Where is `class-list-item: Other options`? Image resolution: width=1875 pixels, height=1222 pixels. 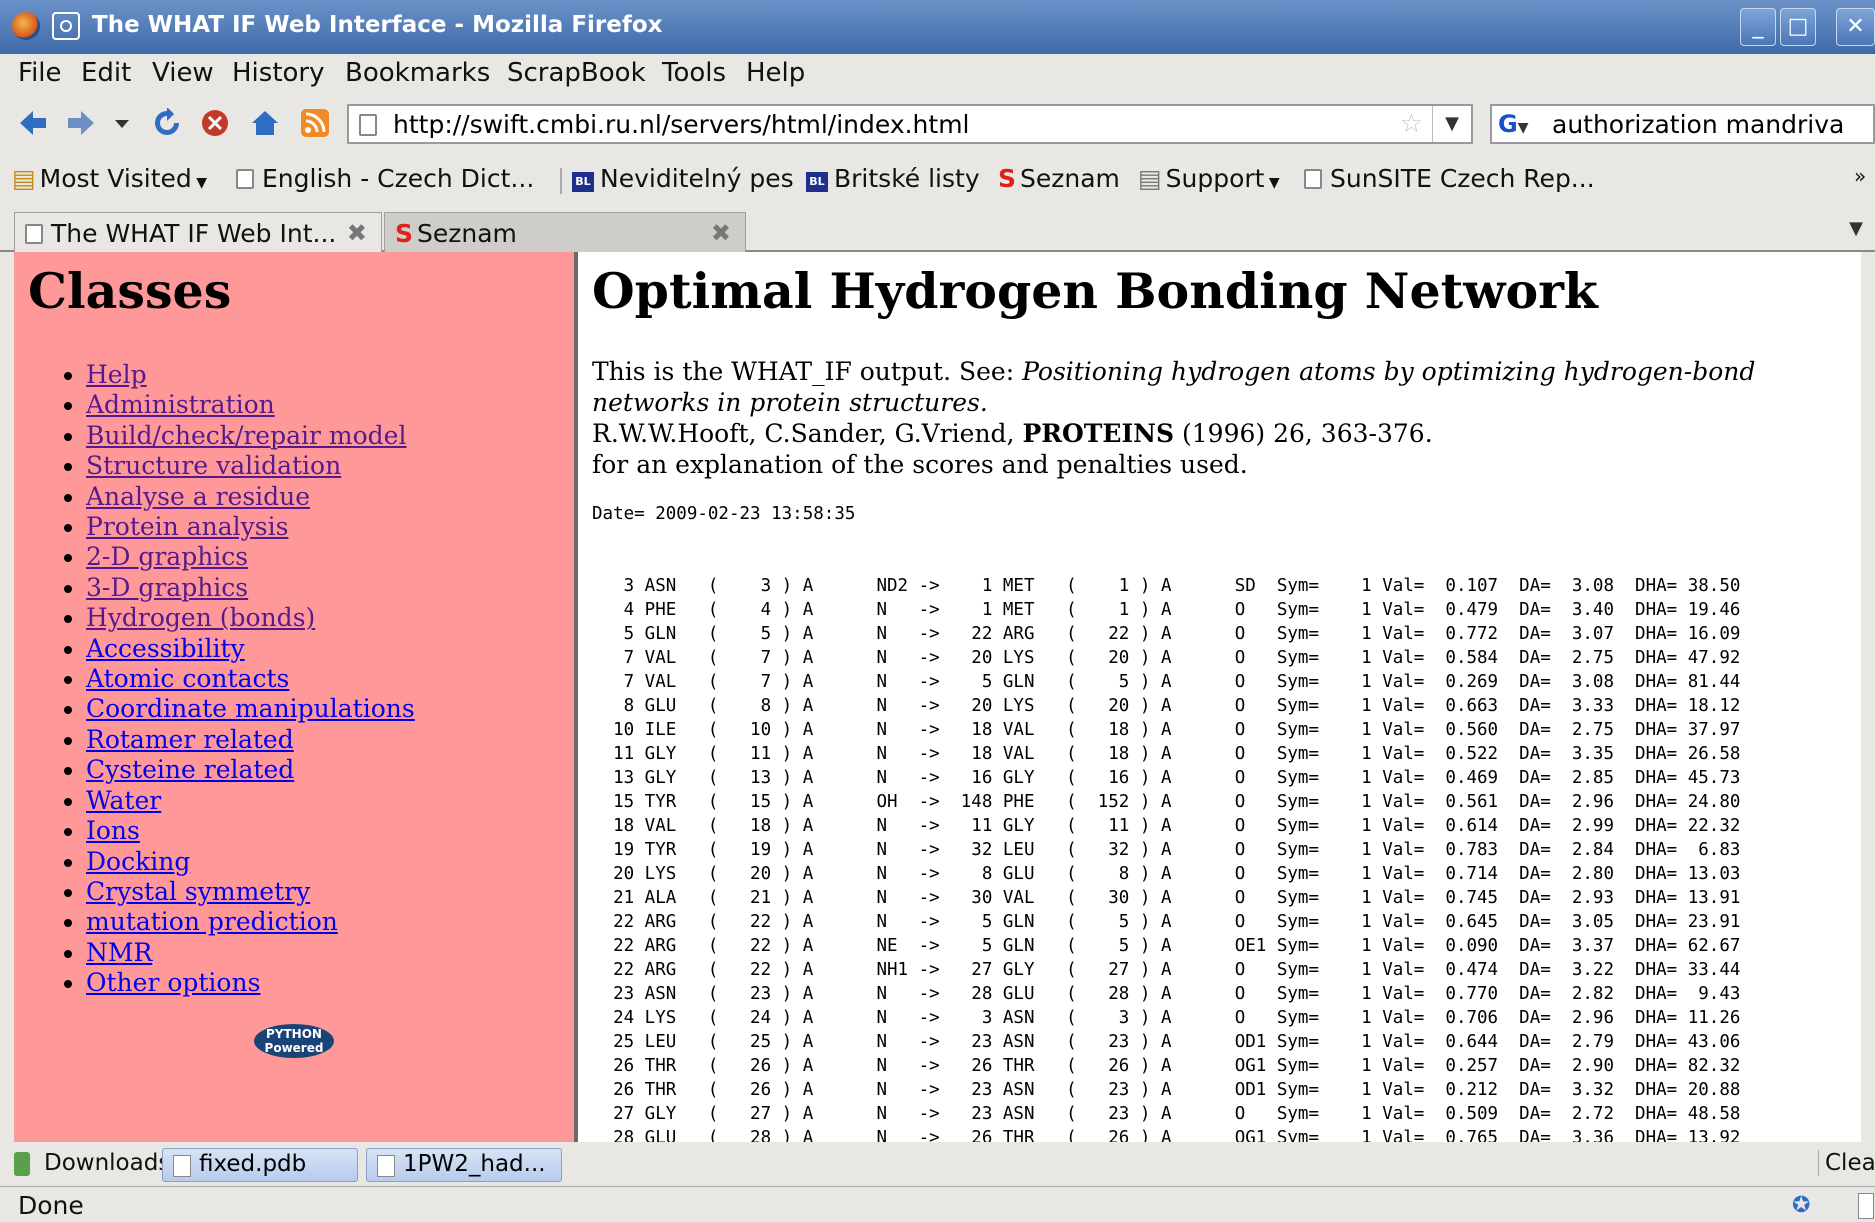
class-list-item: Other options is located at coordinates (250, 983).